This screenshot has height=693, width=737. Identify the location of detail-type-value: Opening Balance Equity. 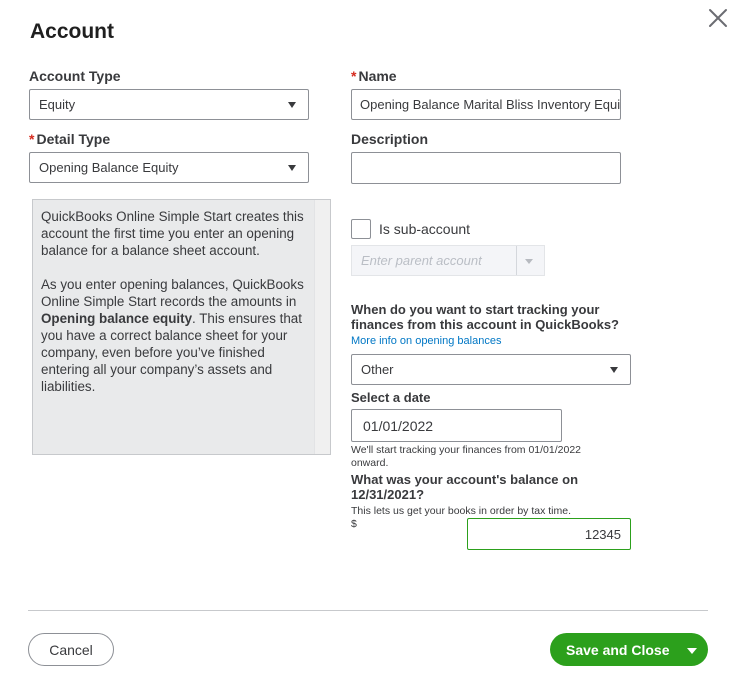
(109, 167).